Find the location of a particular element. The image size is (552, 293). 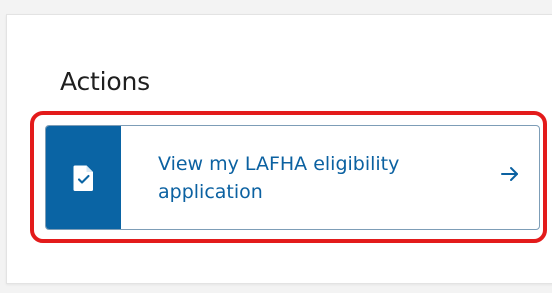

arrow-right-icon is located at coordinates (509, 174).